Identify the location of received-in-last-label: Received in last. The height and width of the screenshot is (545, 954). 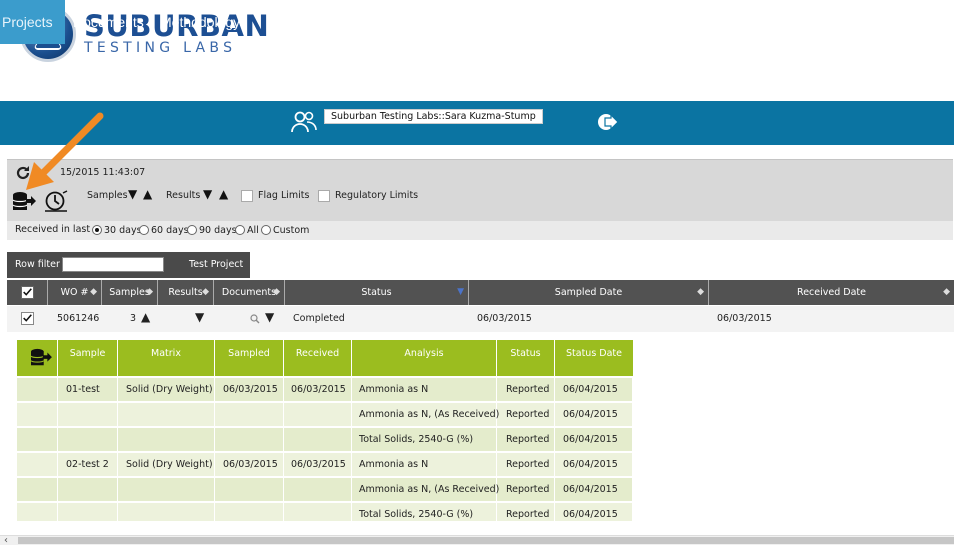
(53, 229).